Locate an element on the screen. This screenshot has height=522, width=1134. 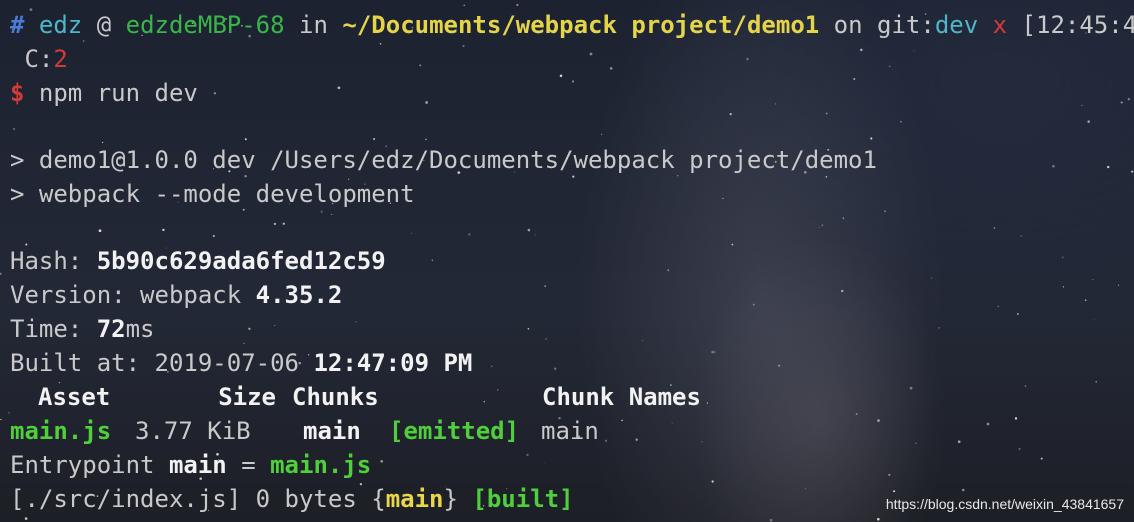
asset-table-header: Asset Size Chunks Chunk Names is located at coordinates (572, 397).